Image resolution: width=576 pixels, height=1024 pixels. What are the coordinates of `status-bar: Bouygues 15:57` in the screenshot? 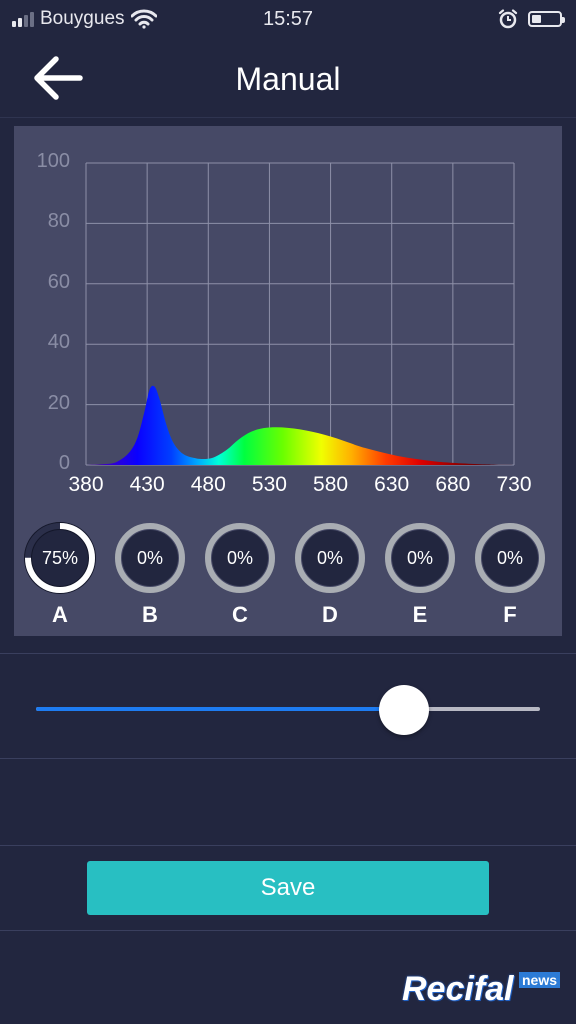 It's located at (288, 20).